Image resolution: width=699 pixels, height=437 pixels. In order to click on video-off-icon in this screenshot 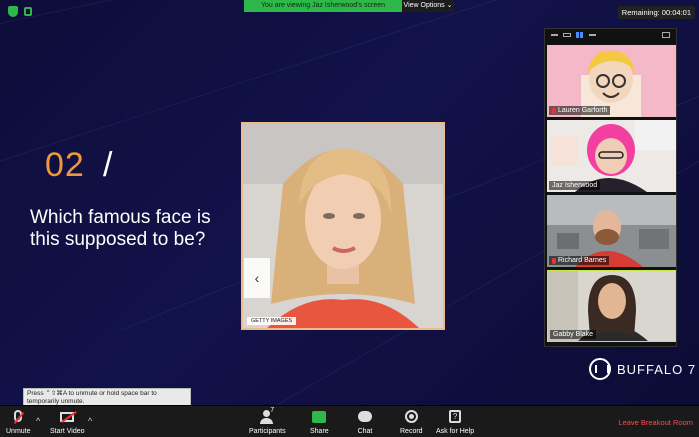, I will do `click(67, 417)`.